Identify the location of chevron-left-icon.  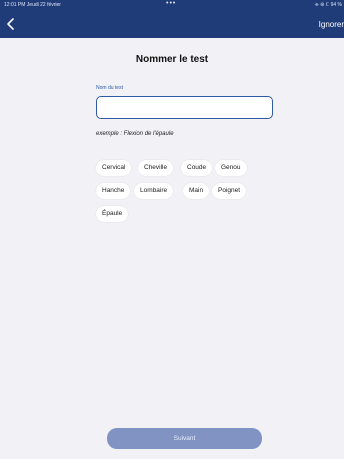
(10, 24).